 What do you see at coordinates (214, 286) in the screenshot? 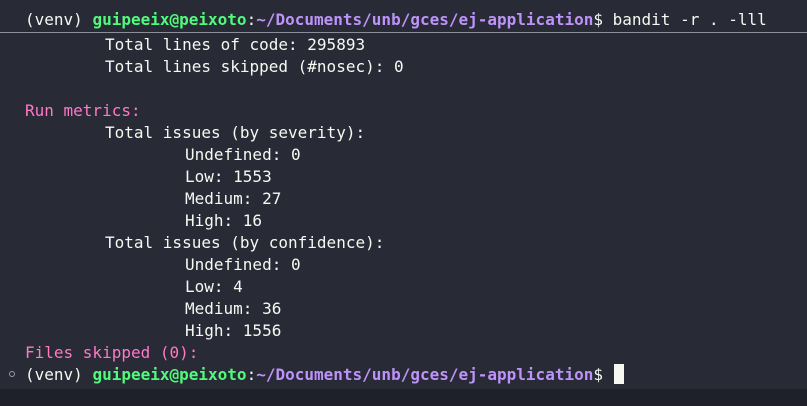
I see `confidence-low: Low: 4` at bounding box center [214, 286].